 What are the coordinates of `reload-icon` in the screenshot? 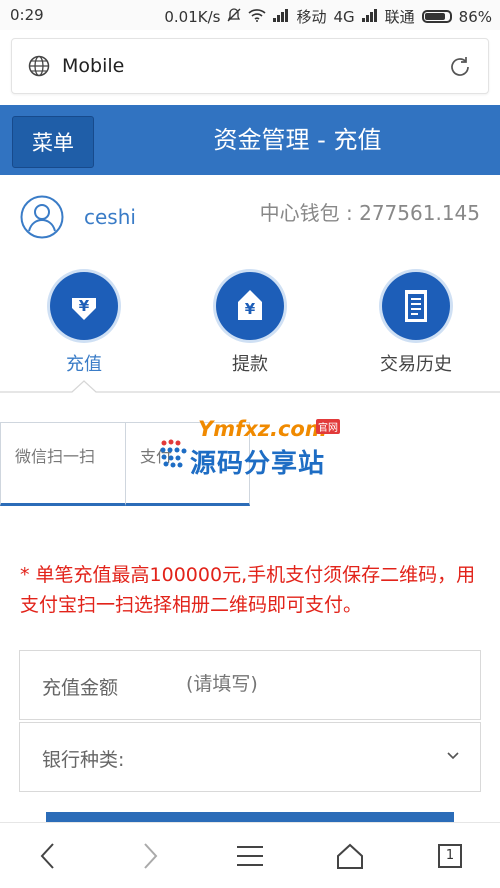 It's located at (460, 69).